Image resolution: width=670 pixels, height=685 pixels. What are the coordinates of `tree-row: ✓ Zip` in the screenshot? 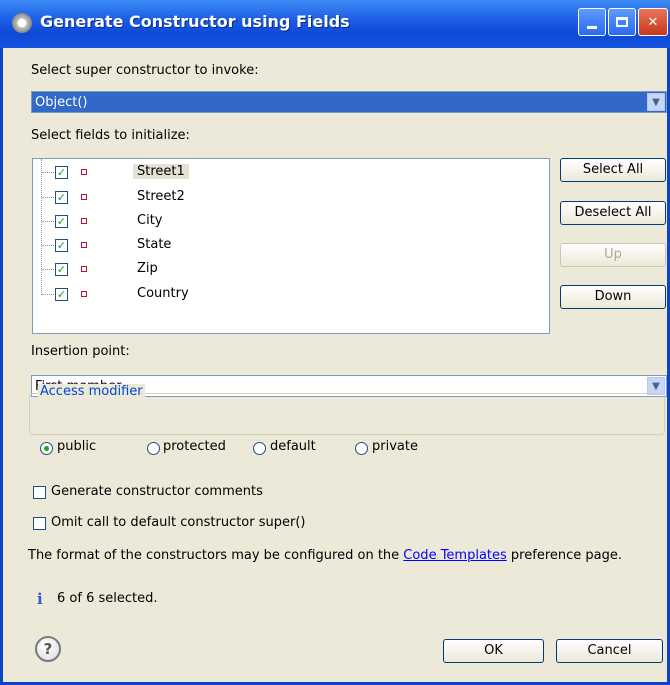 It's located at (291, 269).